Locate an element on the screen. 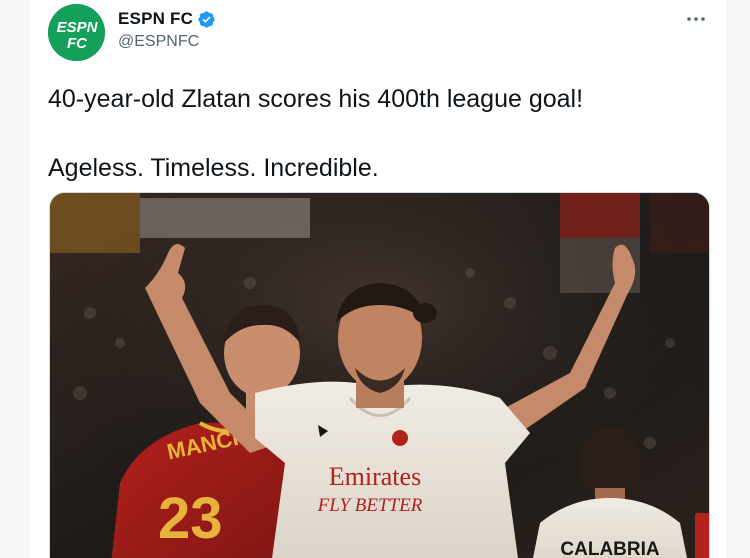 This screenshot has width=750, height=558. tweet-text-line: Ageless. Timeless. Incredible. is located at coordinates (213, 168).